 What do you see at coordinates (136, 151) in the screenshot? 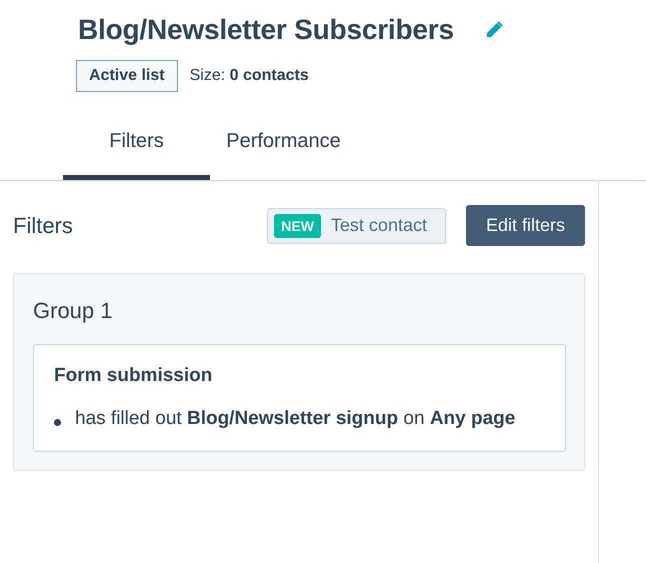
I see `tab: Filters` at bounding box center [136, 151].